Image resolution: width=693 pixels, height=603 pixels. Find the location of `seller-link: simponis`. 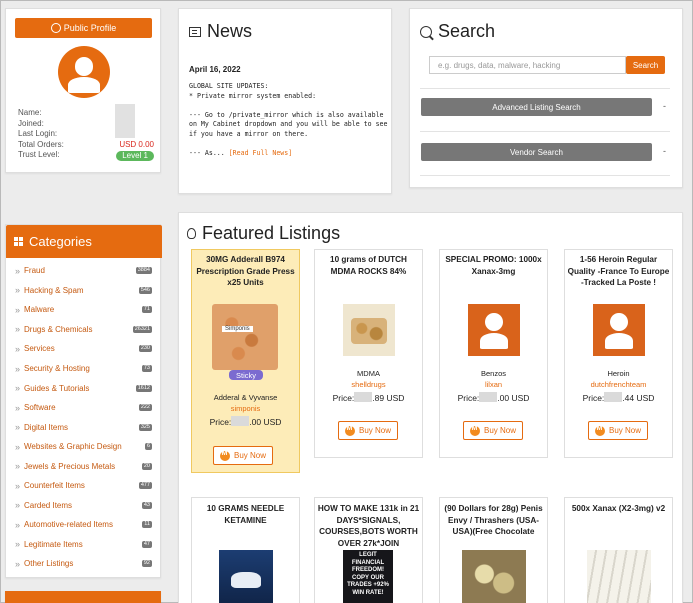

seller-link: simponis is located at coordinates (245, 408).